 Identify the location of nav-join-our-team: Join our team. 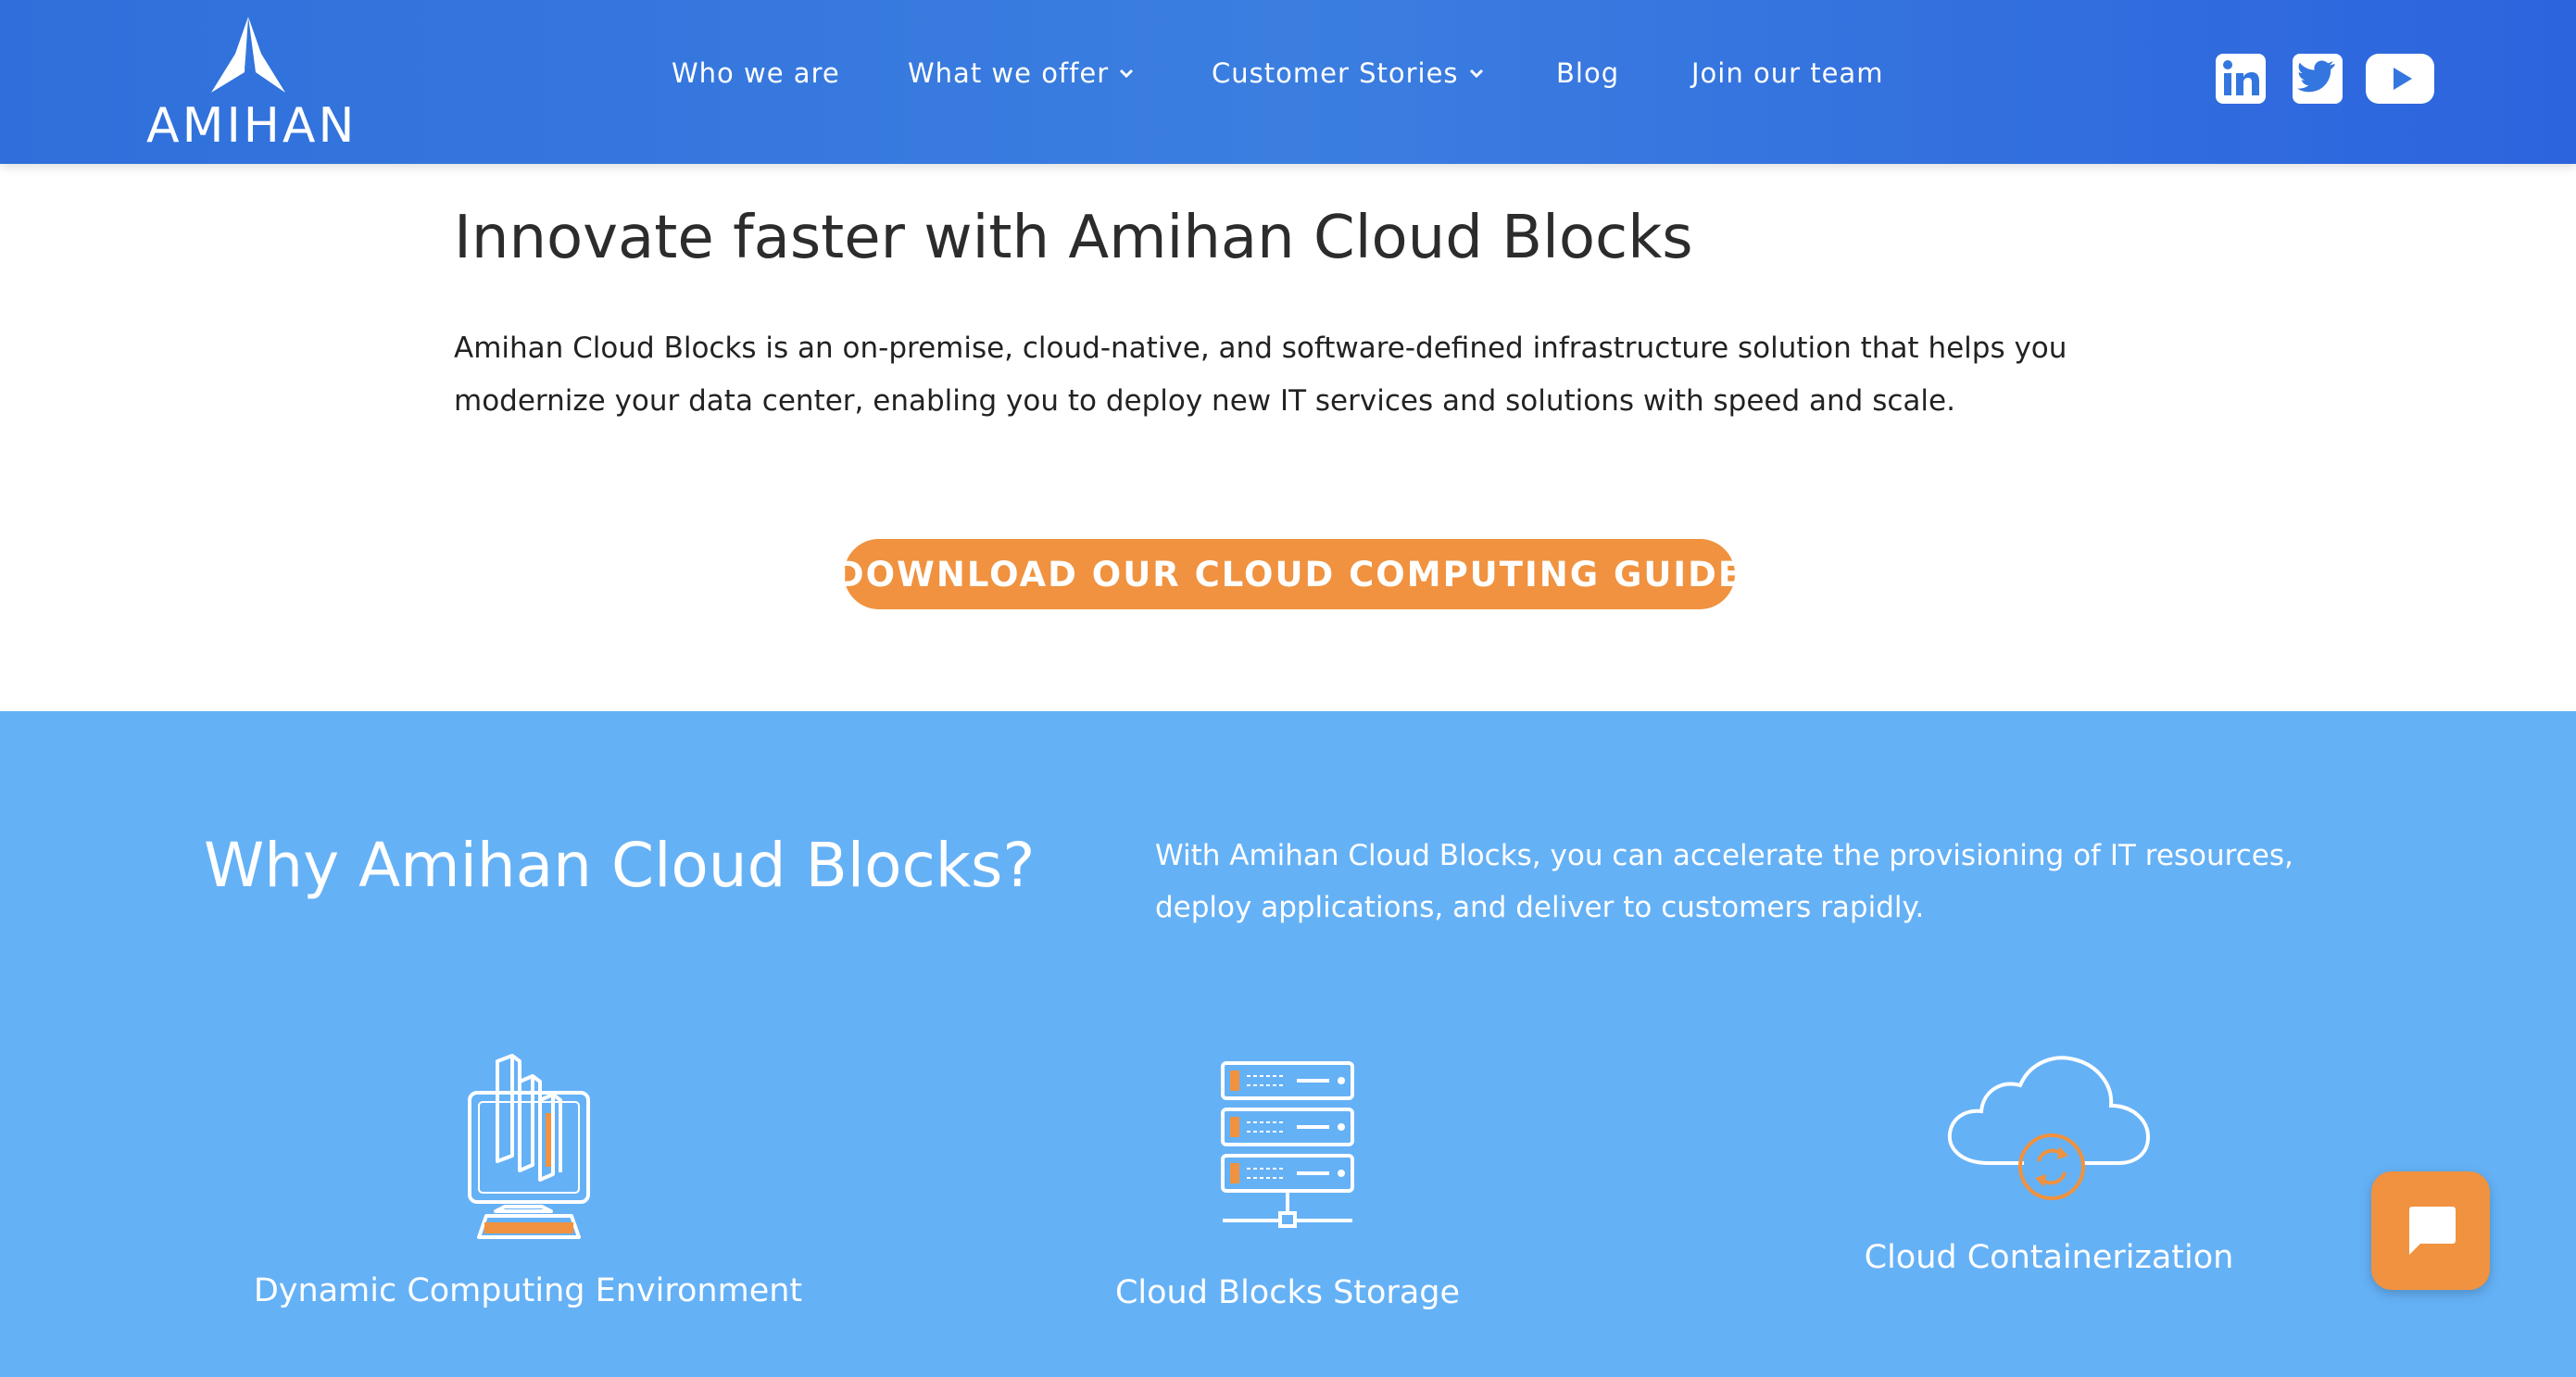
(1787, 73).